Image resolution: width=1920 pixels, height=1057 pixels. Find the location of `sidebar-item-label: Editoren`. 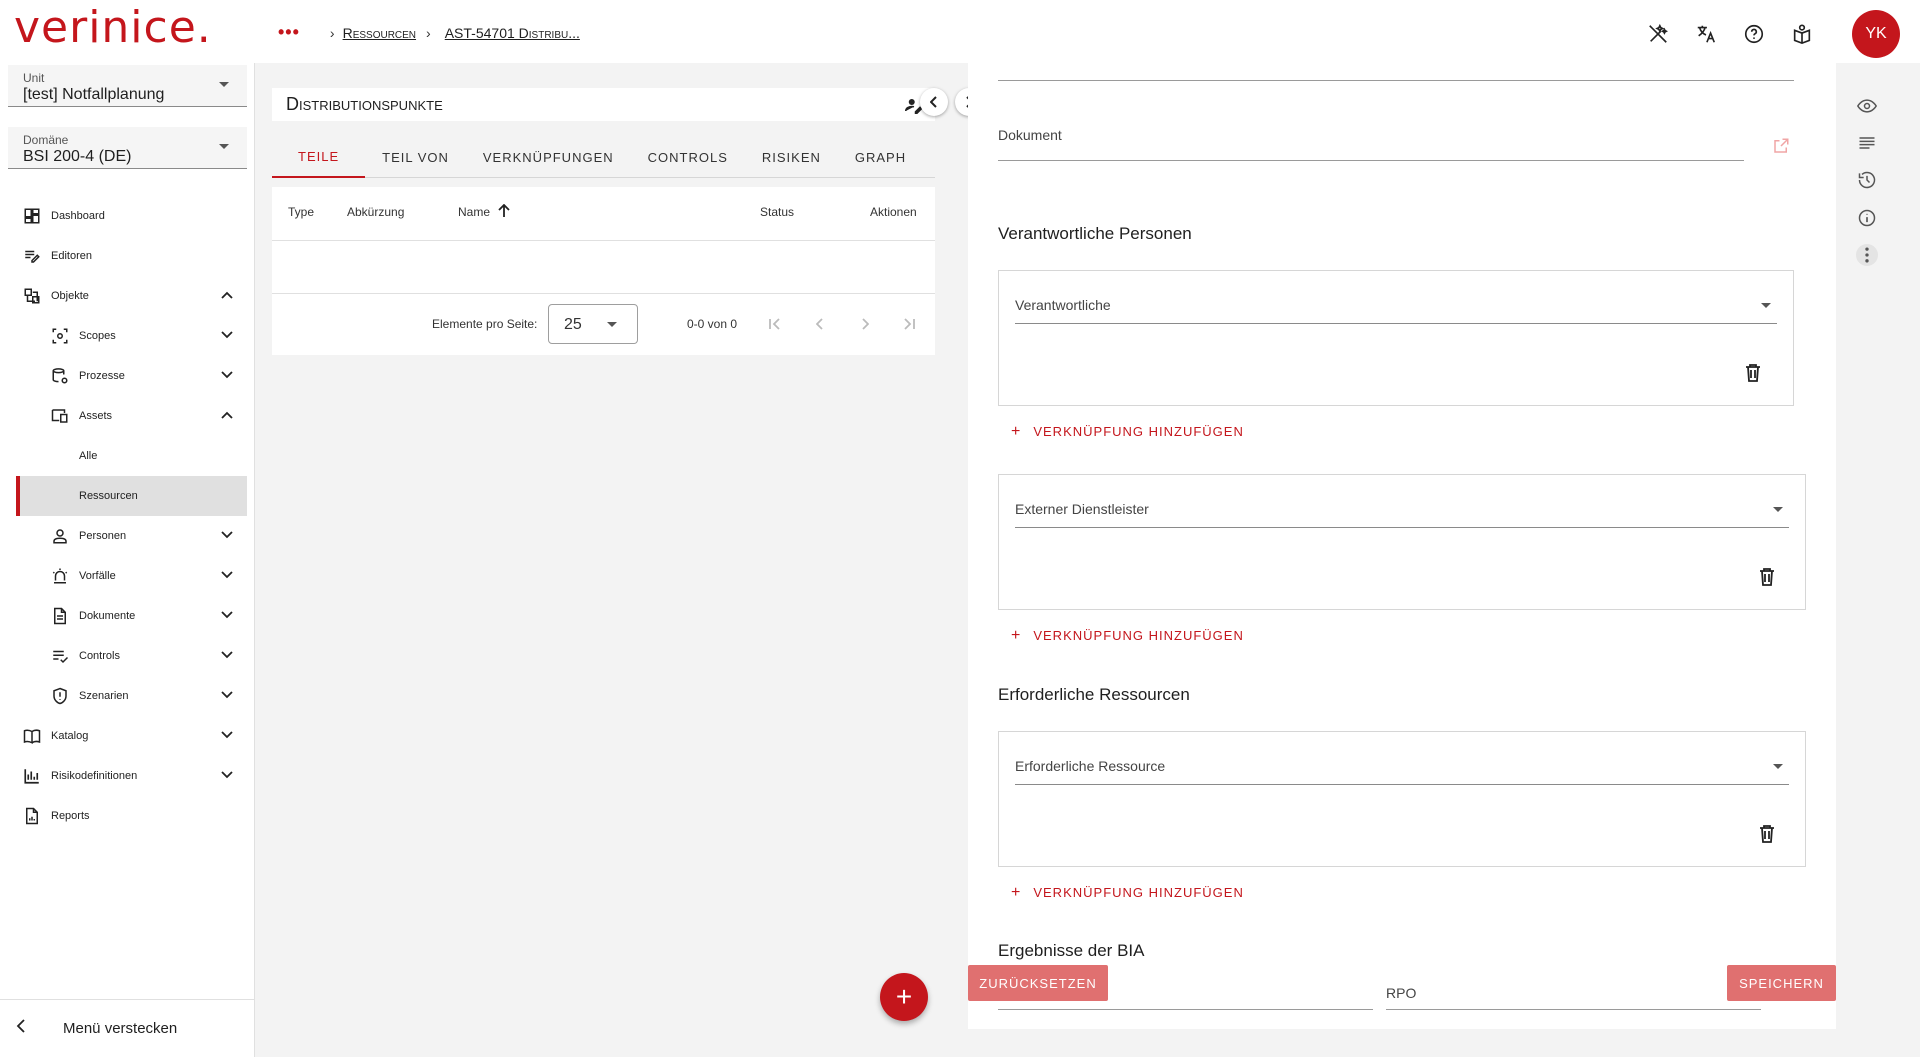

sidebar-item-label: Editoren is located at coordinates (71, 256).